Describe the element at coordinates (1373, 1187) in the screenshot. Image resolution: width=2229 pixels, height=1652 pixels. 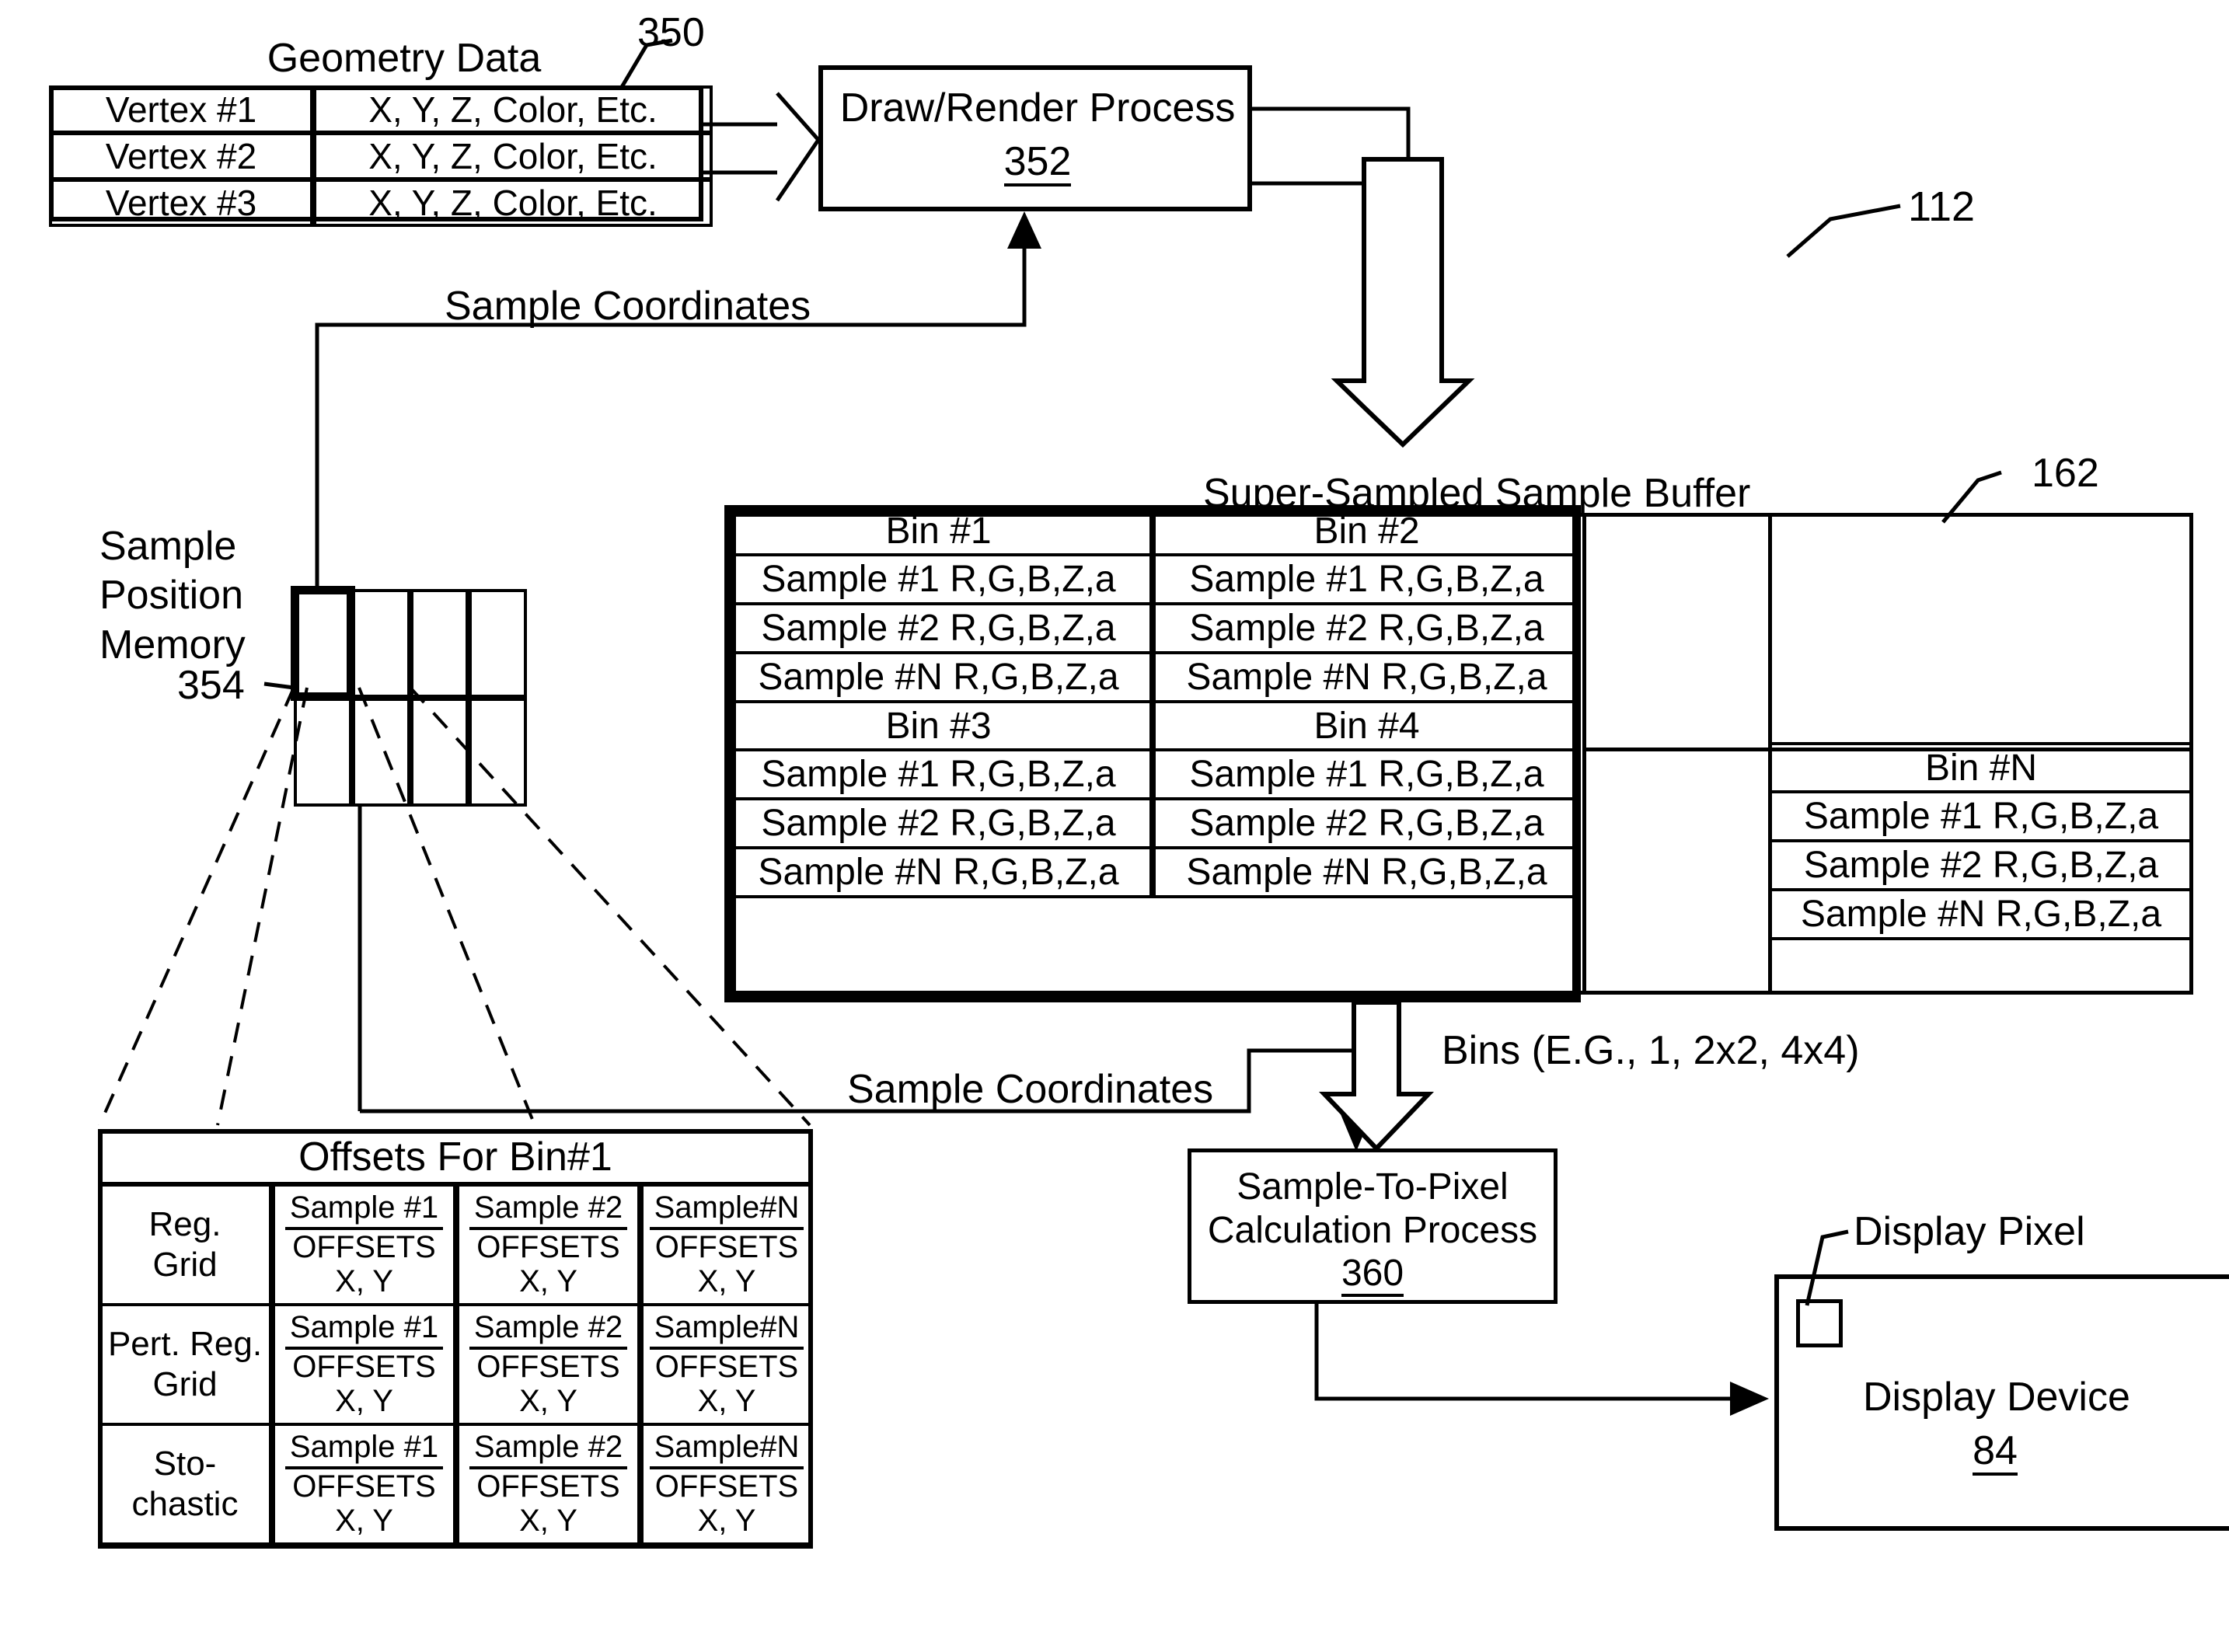
I see `sample-to-pixel-line1: Sample-To-Pixel` at that location.